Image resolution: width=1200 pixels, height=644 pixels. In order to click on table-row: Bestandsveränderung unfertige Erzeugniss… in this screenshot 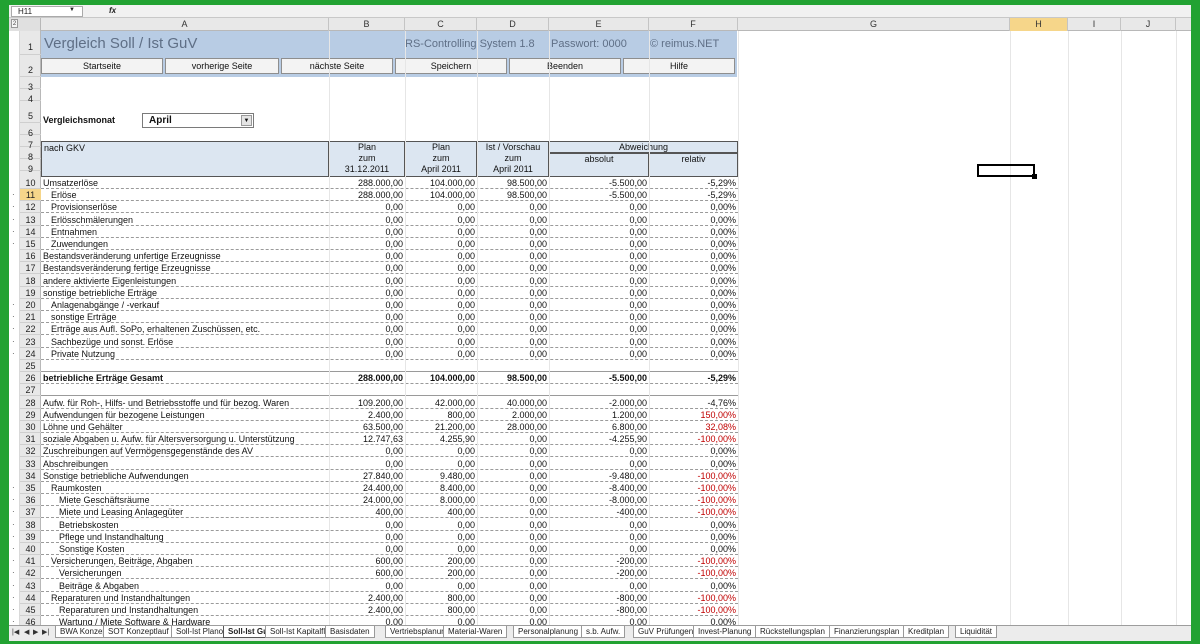, I will do `click(389, 256)`.